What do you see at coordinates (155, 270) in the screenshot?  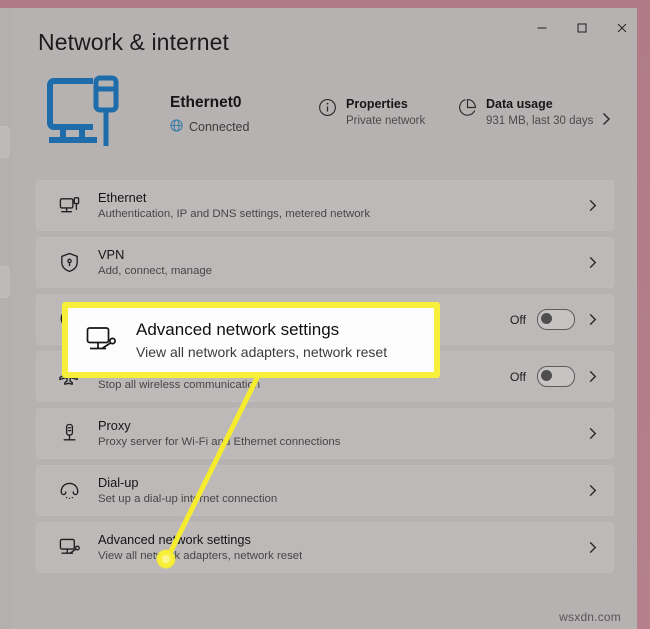 I see `settings-row-subtitle: Add, connect, manage` at bounding box center [155, 270].